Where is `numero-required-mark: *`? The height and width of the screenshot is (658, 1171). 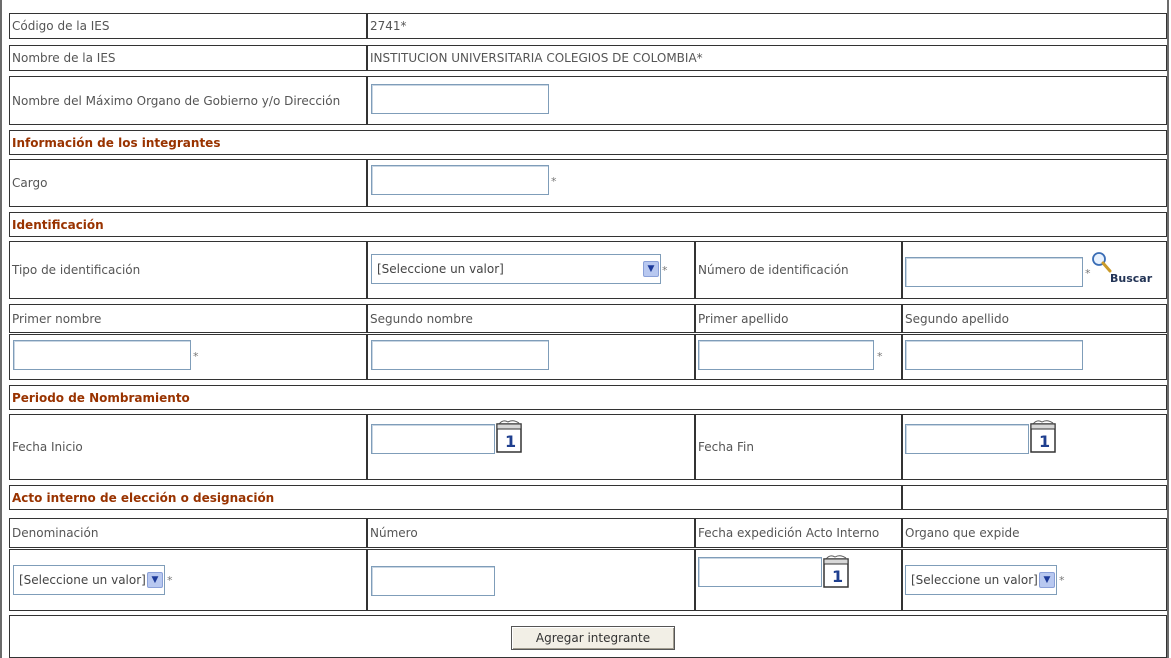 numero-required-mark: * is located at coordinates (1088, 273).